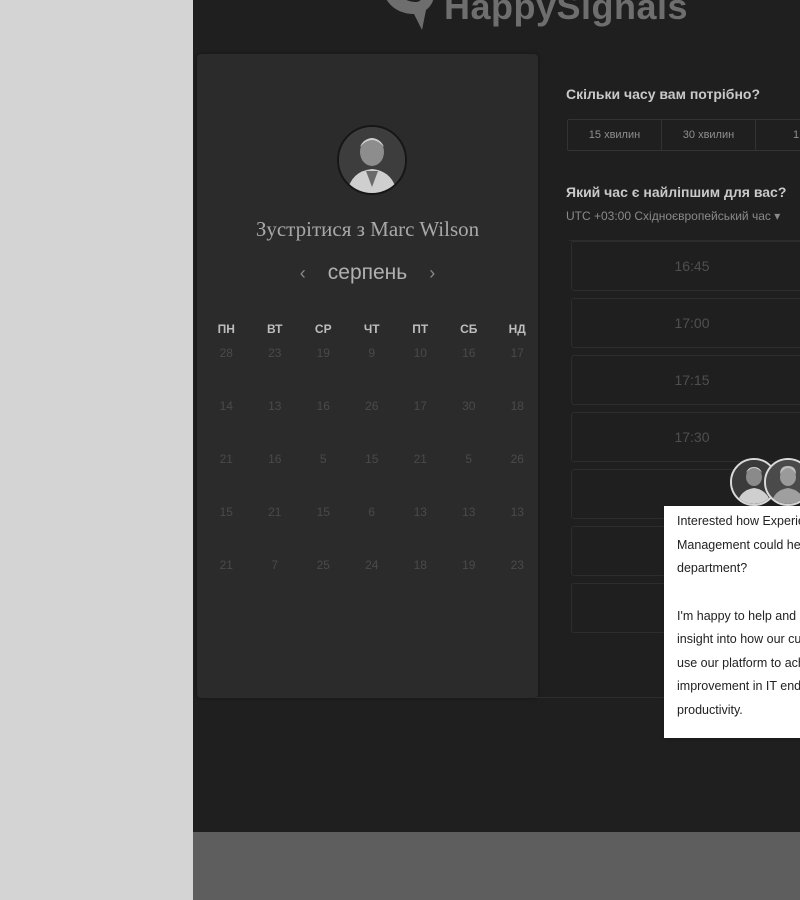 The image size is (800, 900). I want to click on calendar-day: 30, so click(469, 406).